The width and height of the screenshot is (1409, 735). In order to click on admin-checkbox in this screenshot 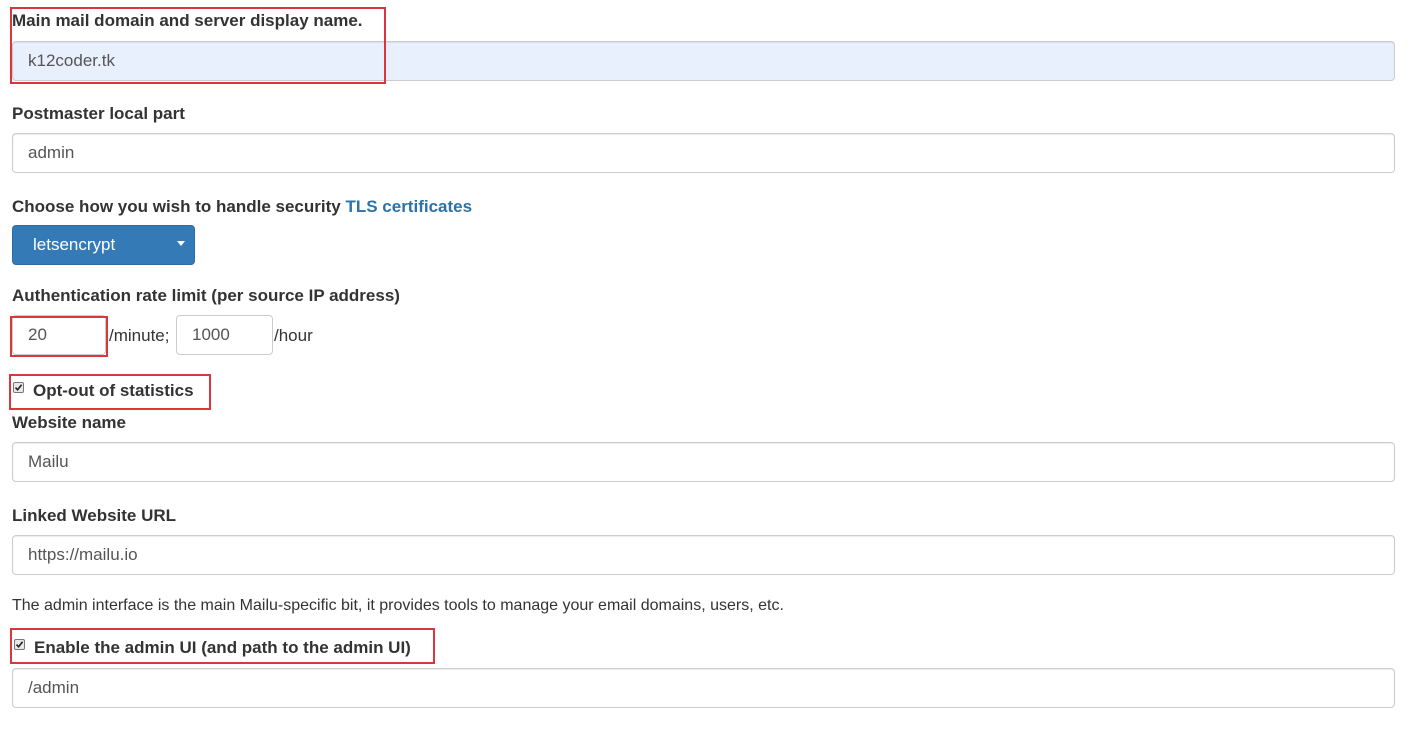, I will do `click(19, 644)`.